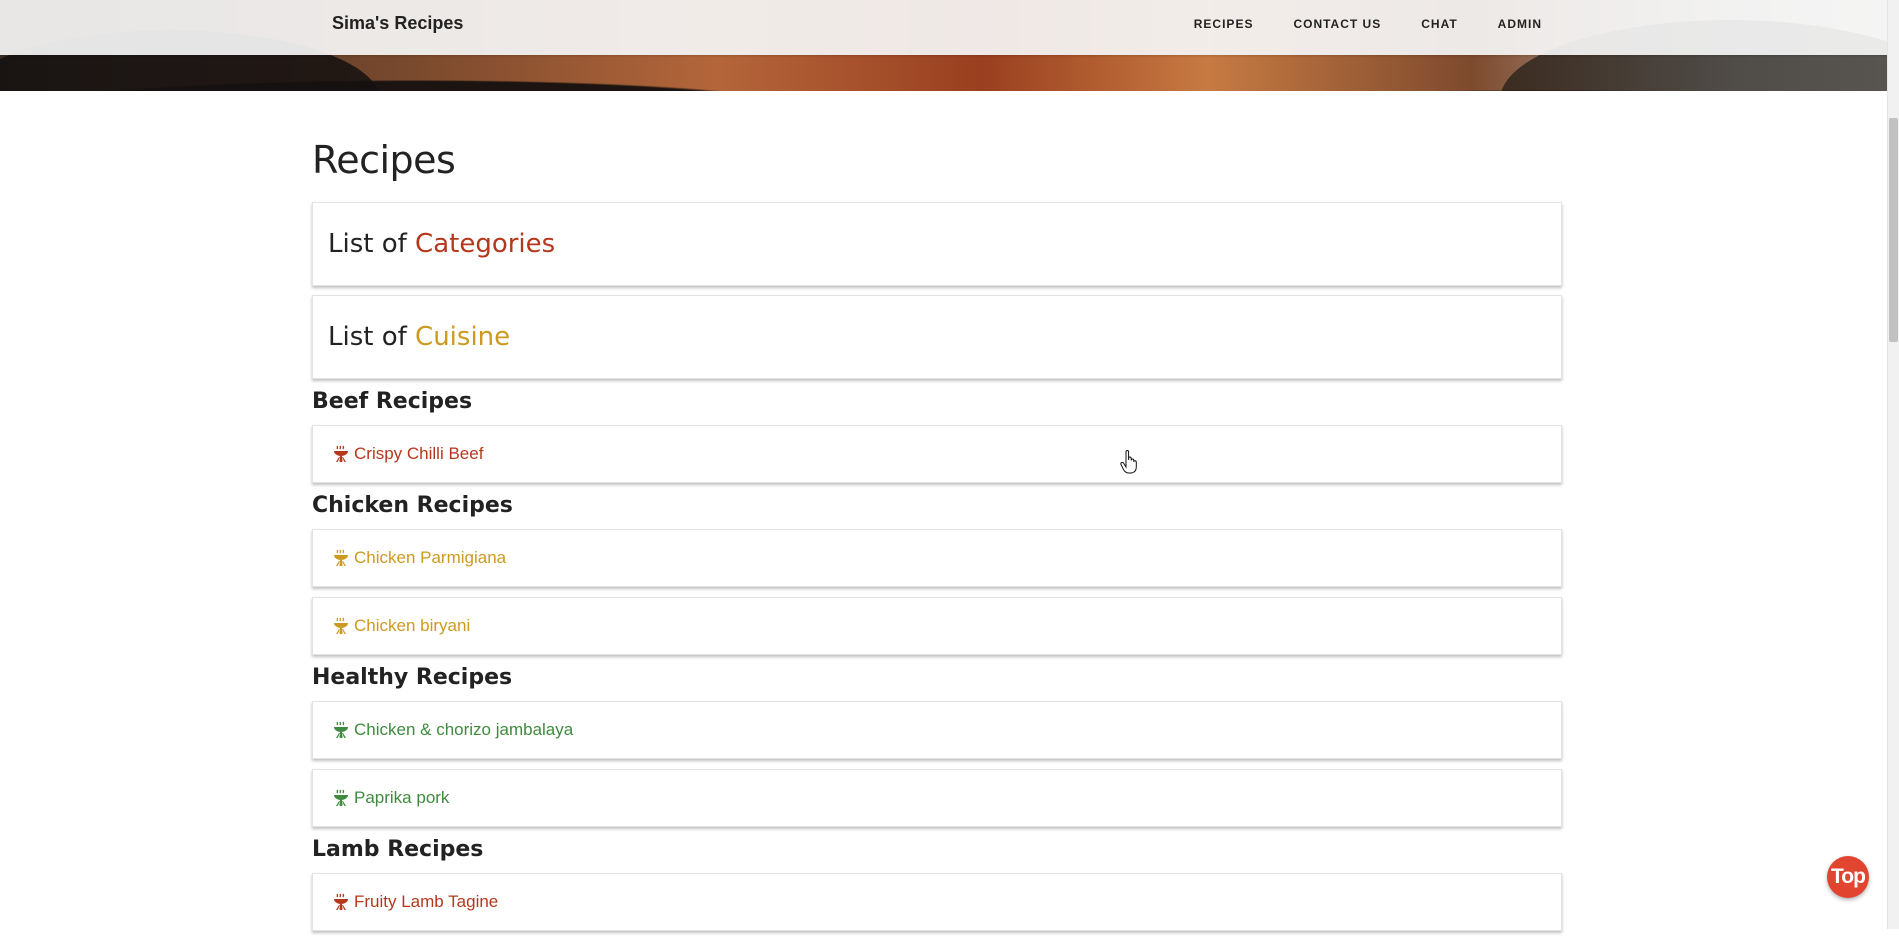 The width and height of the screenshot is (1899, 941). I want to click on brand-logo-link: Sima's Recipes, so click(397, 23).